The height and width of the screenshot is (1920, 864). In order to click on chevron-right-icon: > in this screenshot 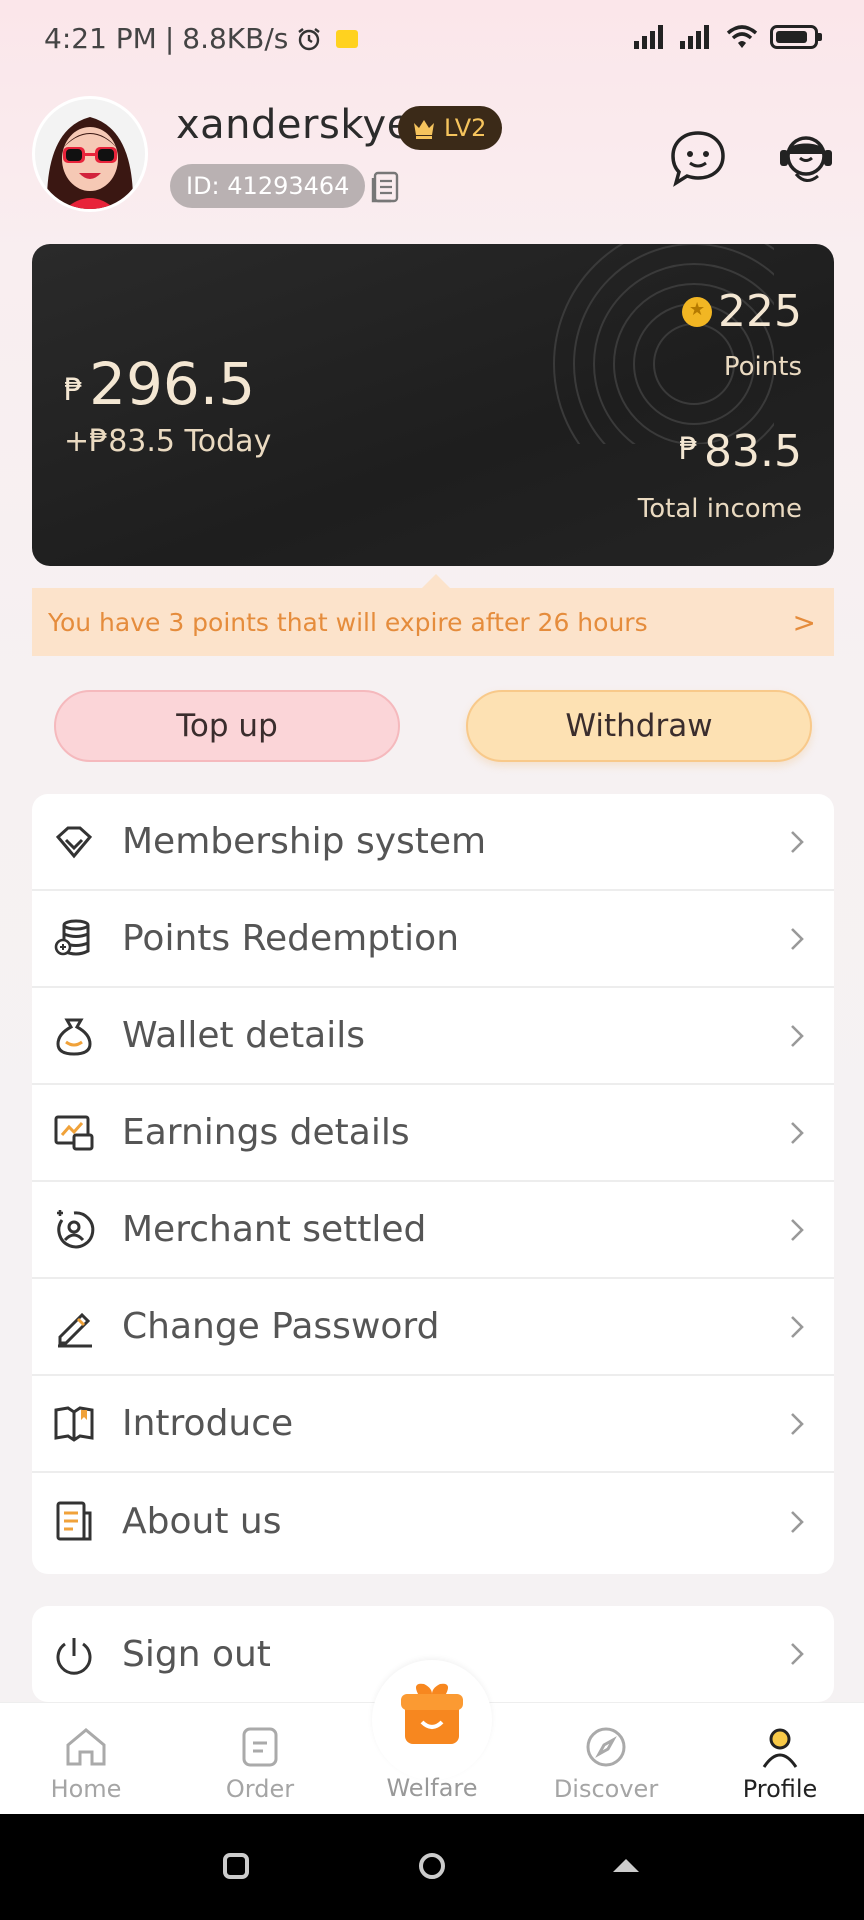, I will do `click(804, 622)`.